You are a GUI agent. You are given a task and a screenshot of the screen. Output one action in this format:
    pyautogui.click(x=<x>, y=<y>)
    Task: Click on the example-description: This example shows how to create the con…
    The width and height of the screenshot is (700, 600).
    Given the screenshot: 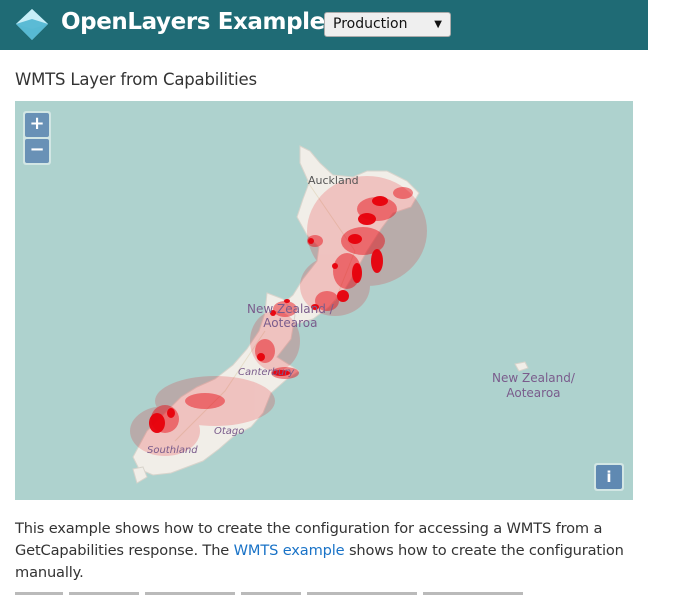 What is the action you would take?
    pyautogui.click(x=325, y=551)
    